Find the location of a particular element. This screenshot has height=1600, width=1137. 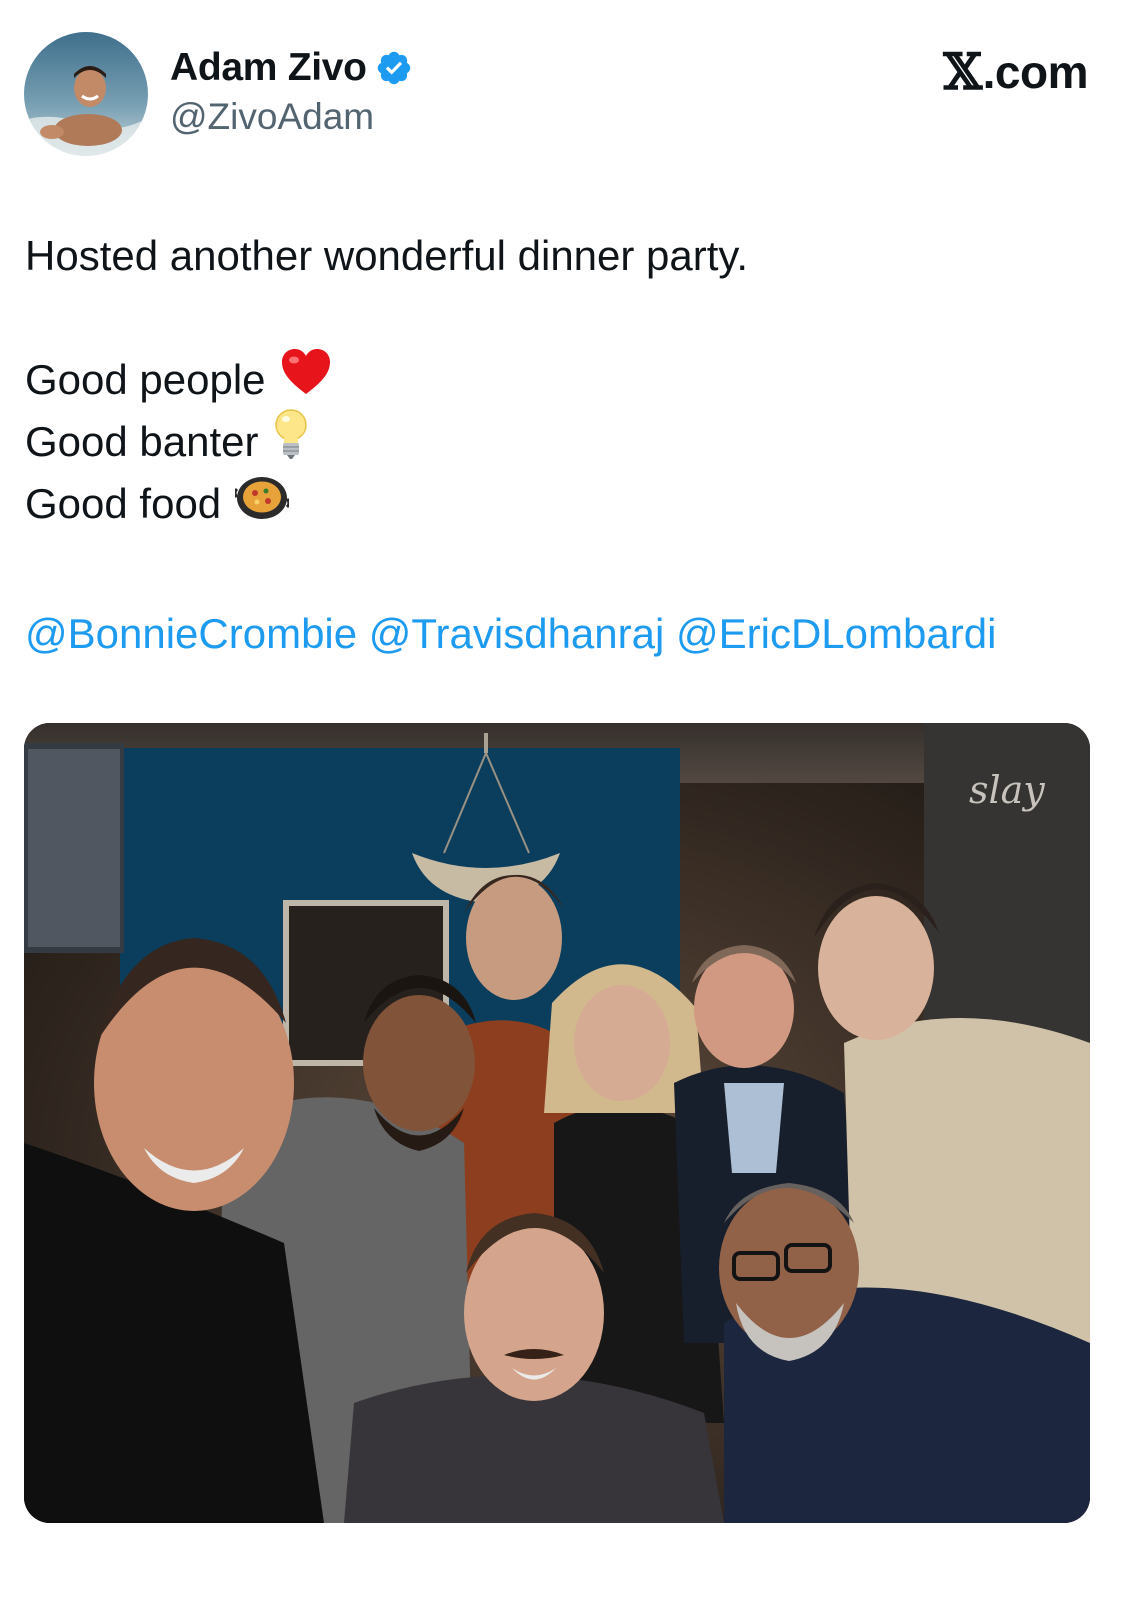

tweet-line-good-people: Good people is located at coordinates (570, 380).